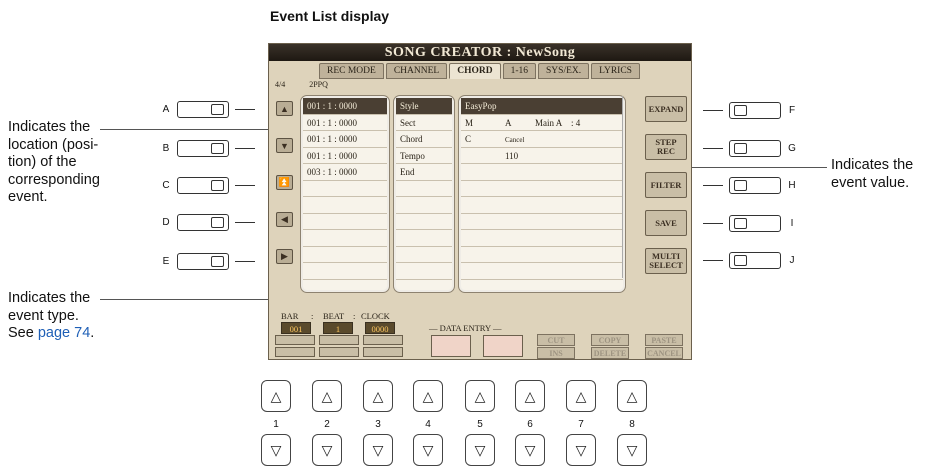  I want to click on tab-sys-ex: SYS/EX., so click(564, 71).